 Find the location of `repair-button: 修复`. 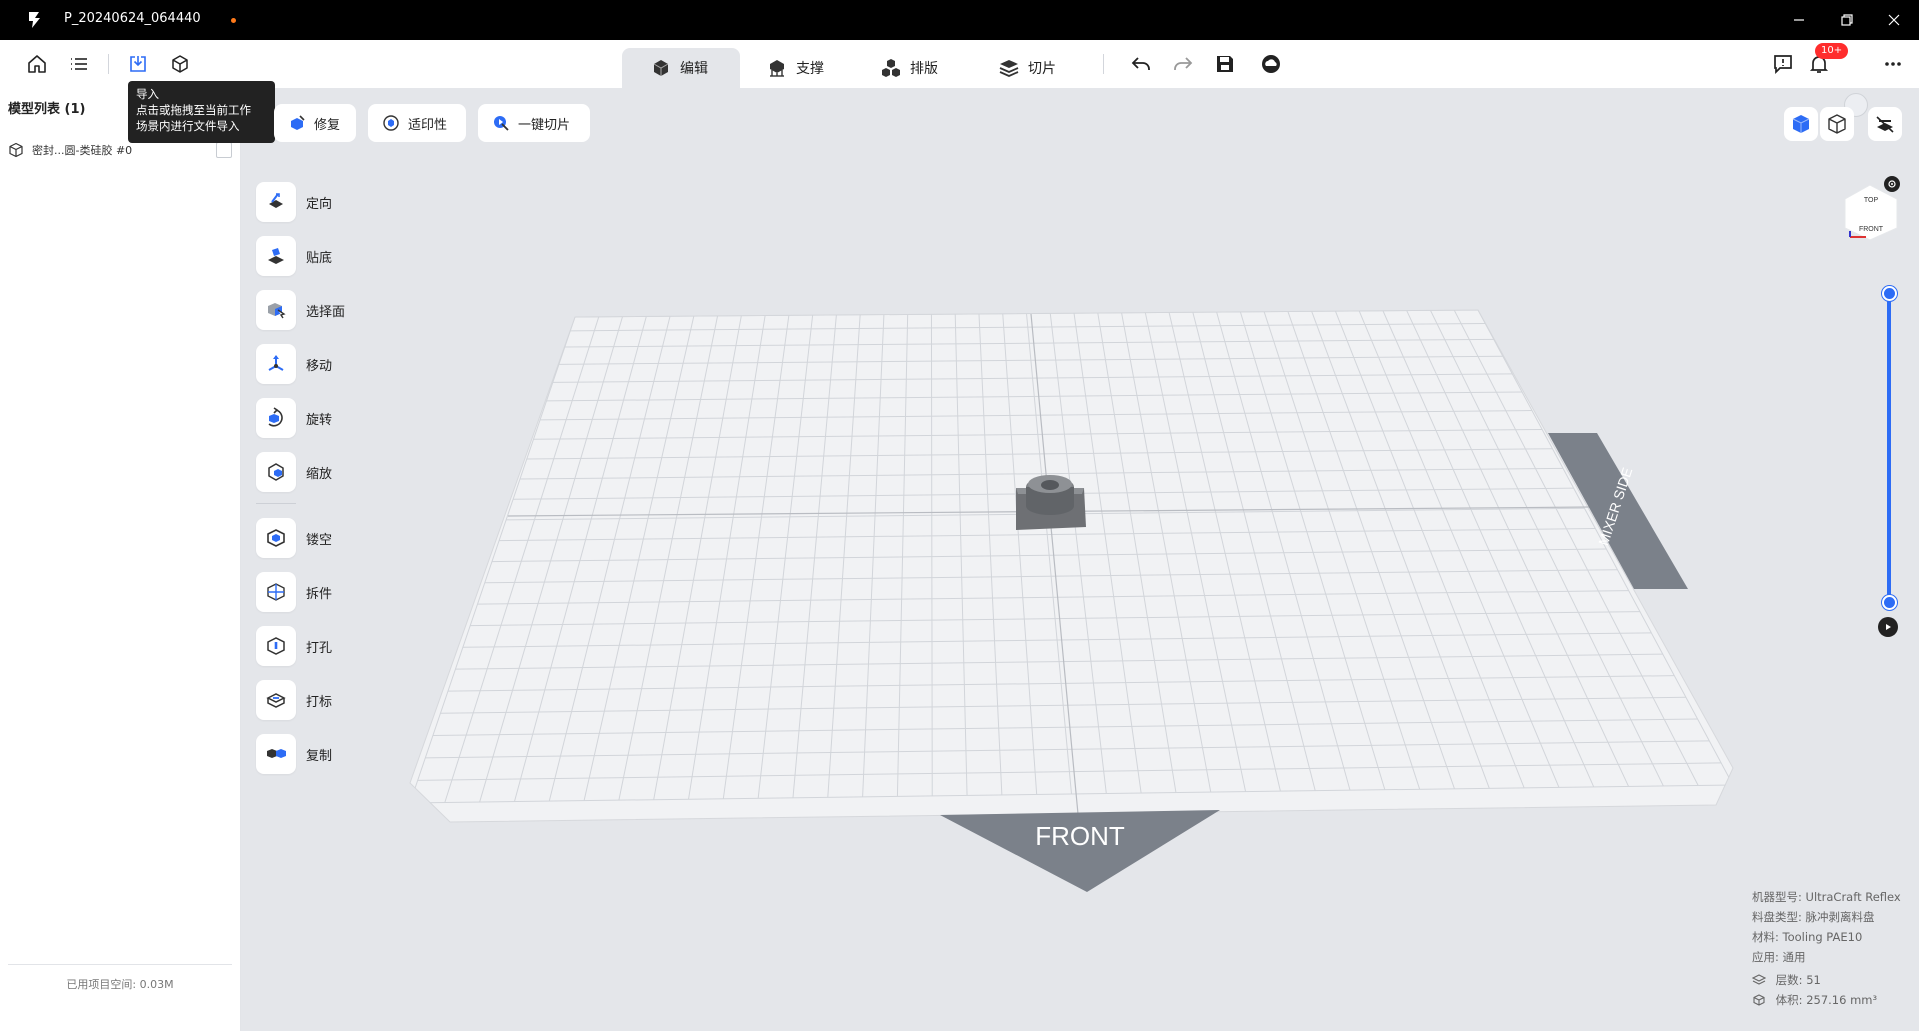

repair-button: 修复 is located at coordinates (315, 123).